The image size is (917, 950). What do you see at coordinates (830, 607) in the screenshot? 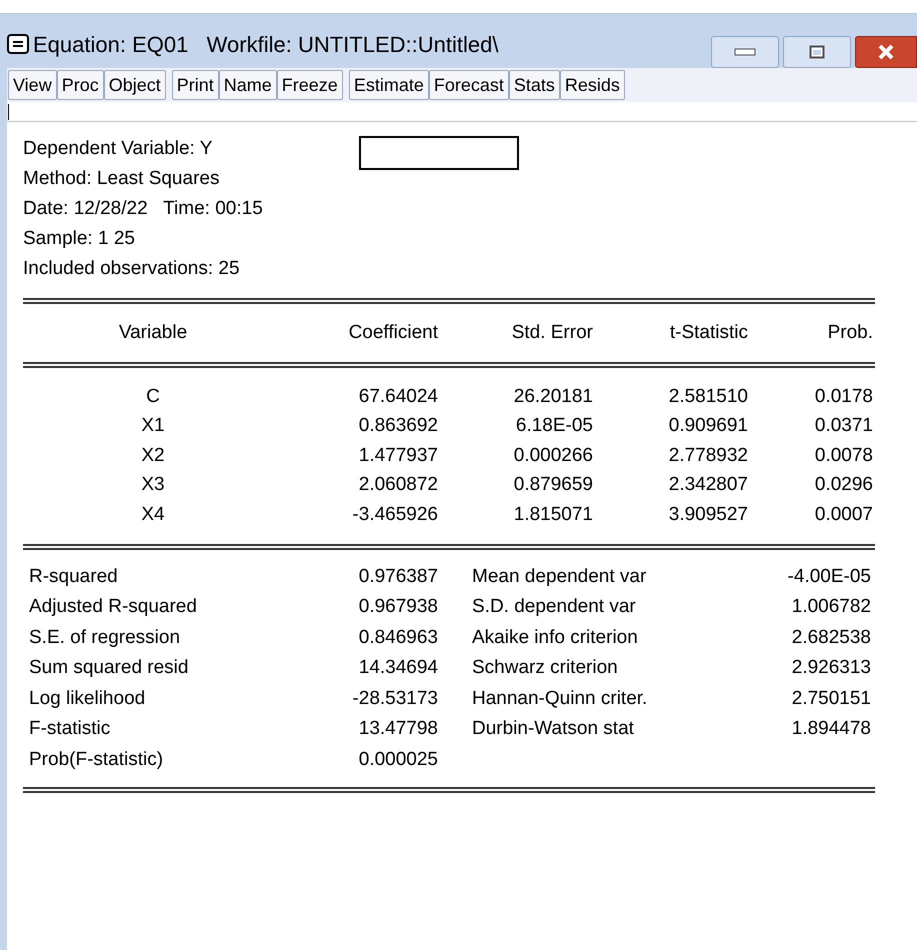
I see `stat-value: 1.006782` at bounding box center [830, 607].